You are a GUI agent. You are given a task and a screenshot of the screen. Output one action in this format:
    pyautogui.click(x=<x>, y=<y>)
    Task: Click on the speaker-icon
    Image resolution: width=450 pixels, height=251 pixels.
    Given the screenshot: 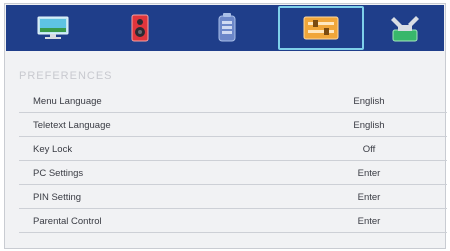 What is the action you would take?
    pyautogui.click(x=140, y=28)
    